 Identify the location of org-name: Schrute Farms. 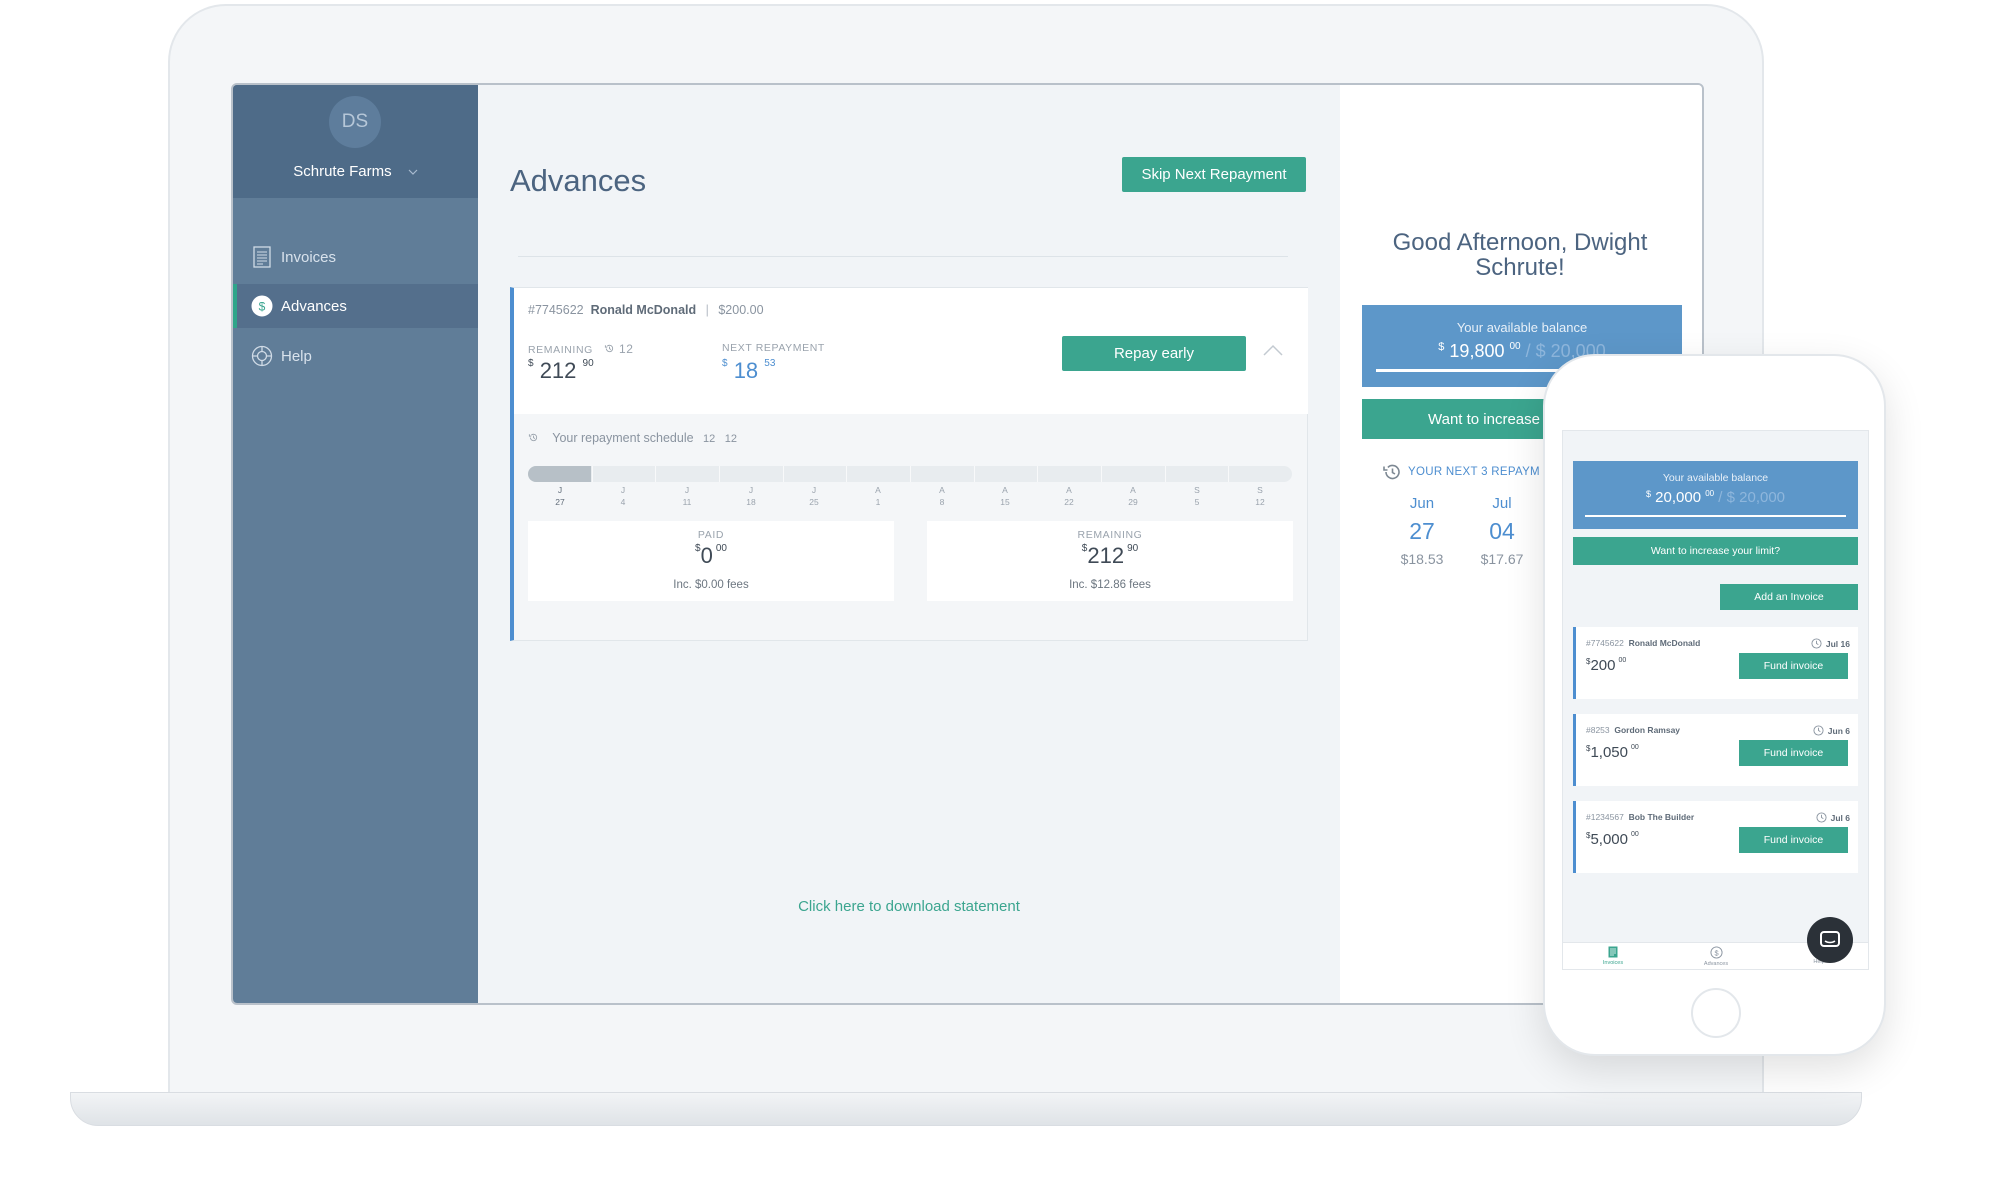
(342, 171).